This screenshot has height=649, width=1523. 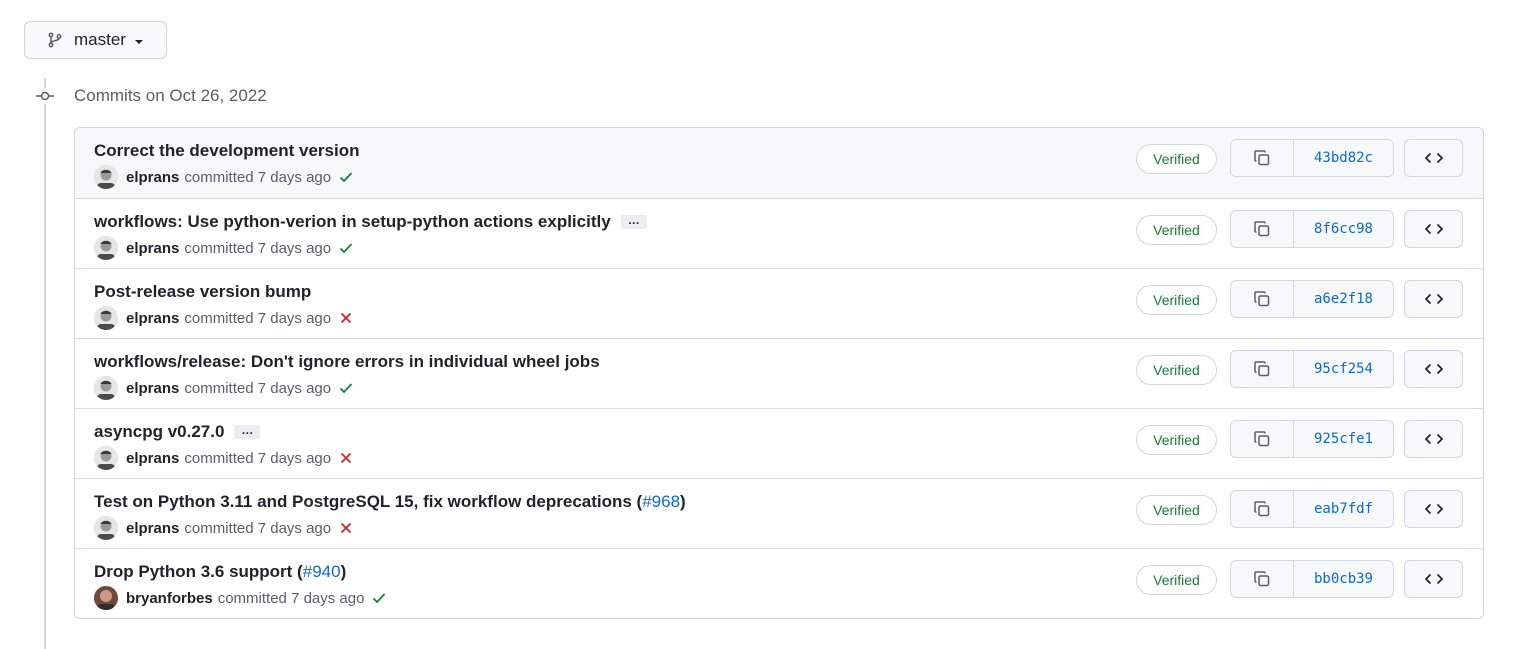 I want to click on branch-name: master, so click(x=100, y=39).